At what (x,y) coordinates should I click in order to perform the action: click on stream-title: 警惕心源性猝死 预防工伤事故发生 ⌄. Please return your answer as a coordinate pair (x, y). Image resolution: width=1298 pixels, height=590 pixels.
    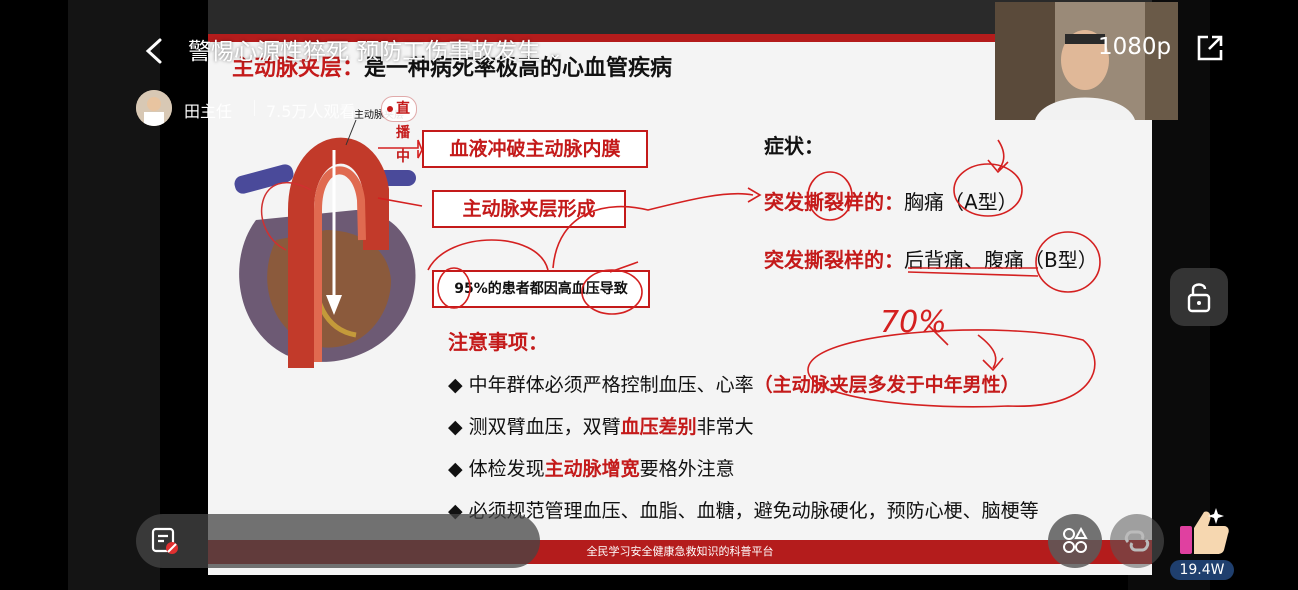
    Looking at the image, I should click on (375, 49).